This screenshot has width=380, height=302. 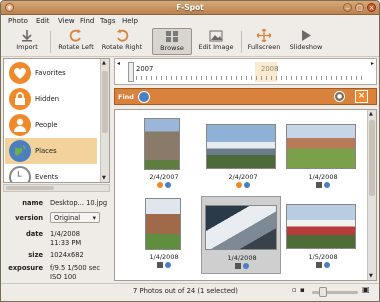 What do you see at coordinates (56, 188) in the screenshot?
I see `sidebar-hscrollbar` at bounding box center [56, 188].